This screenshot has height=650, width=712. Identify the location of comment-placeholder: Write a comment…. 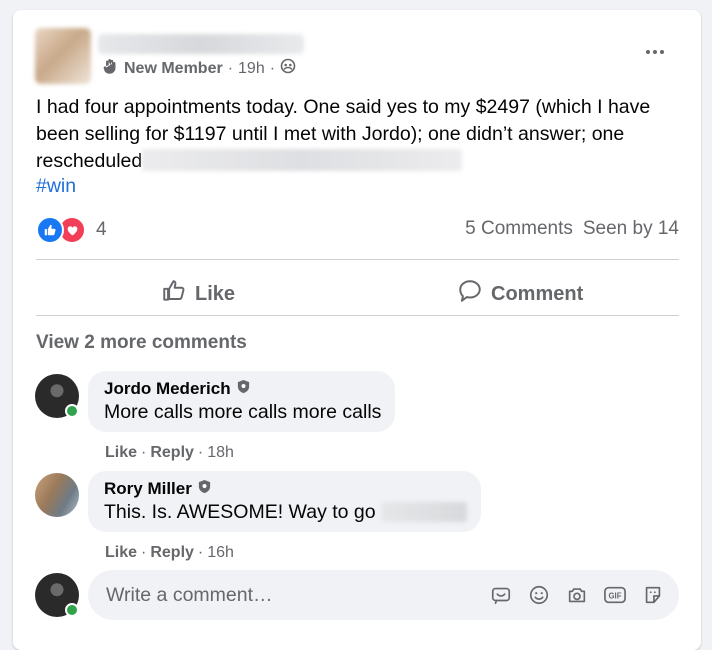
(189, 595).